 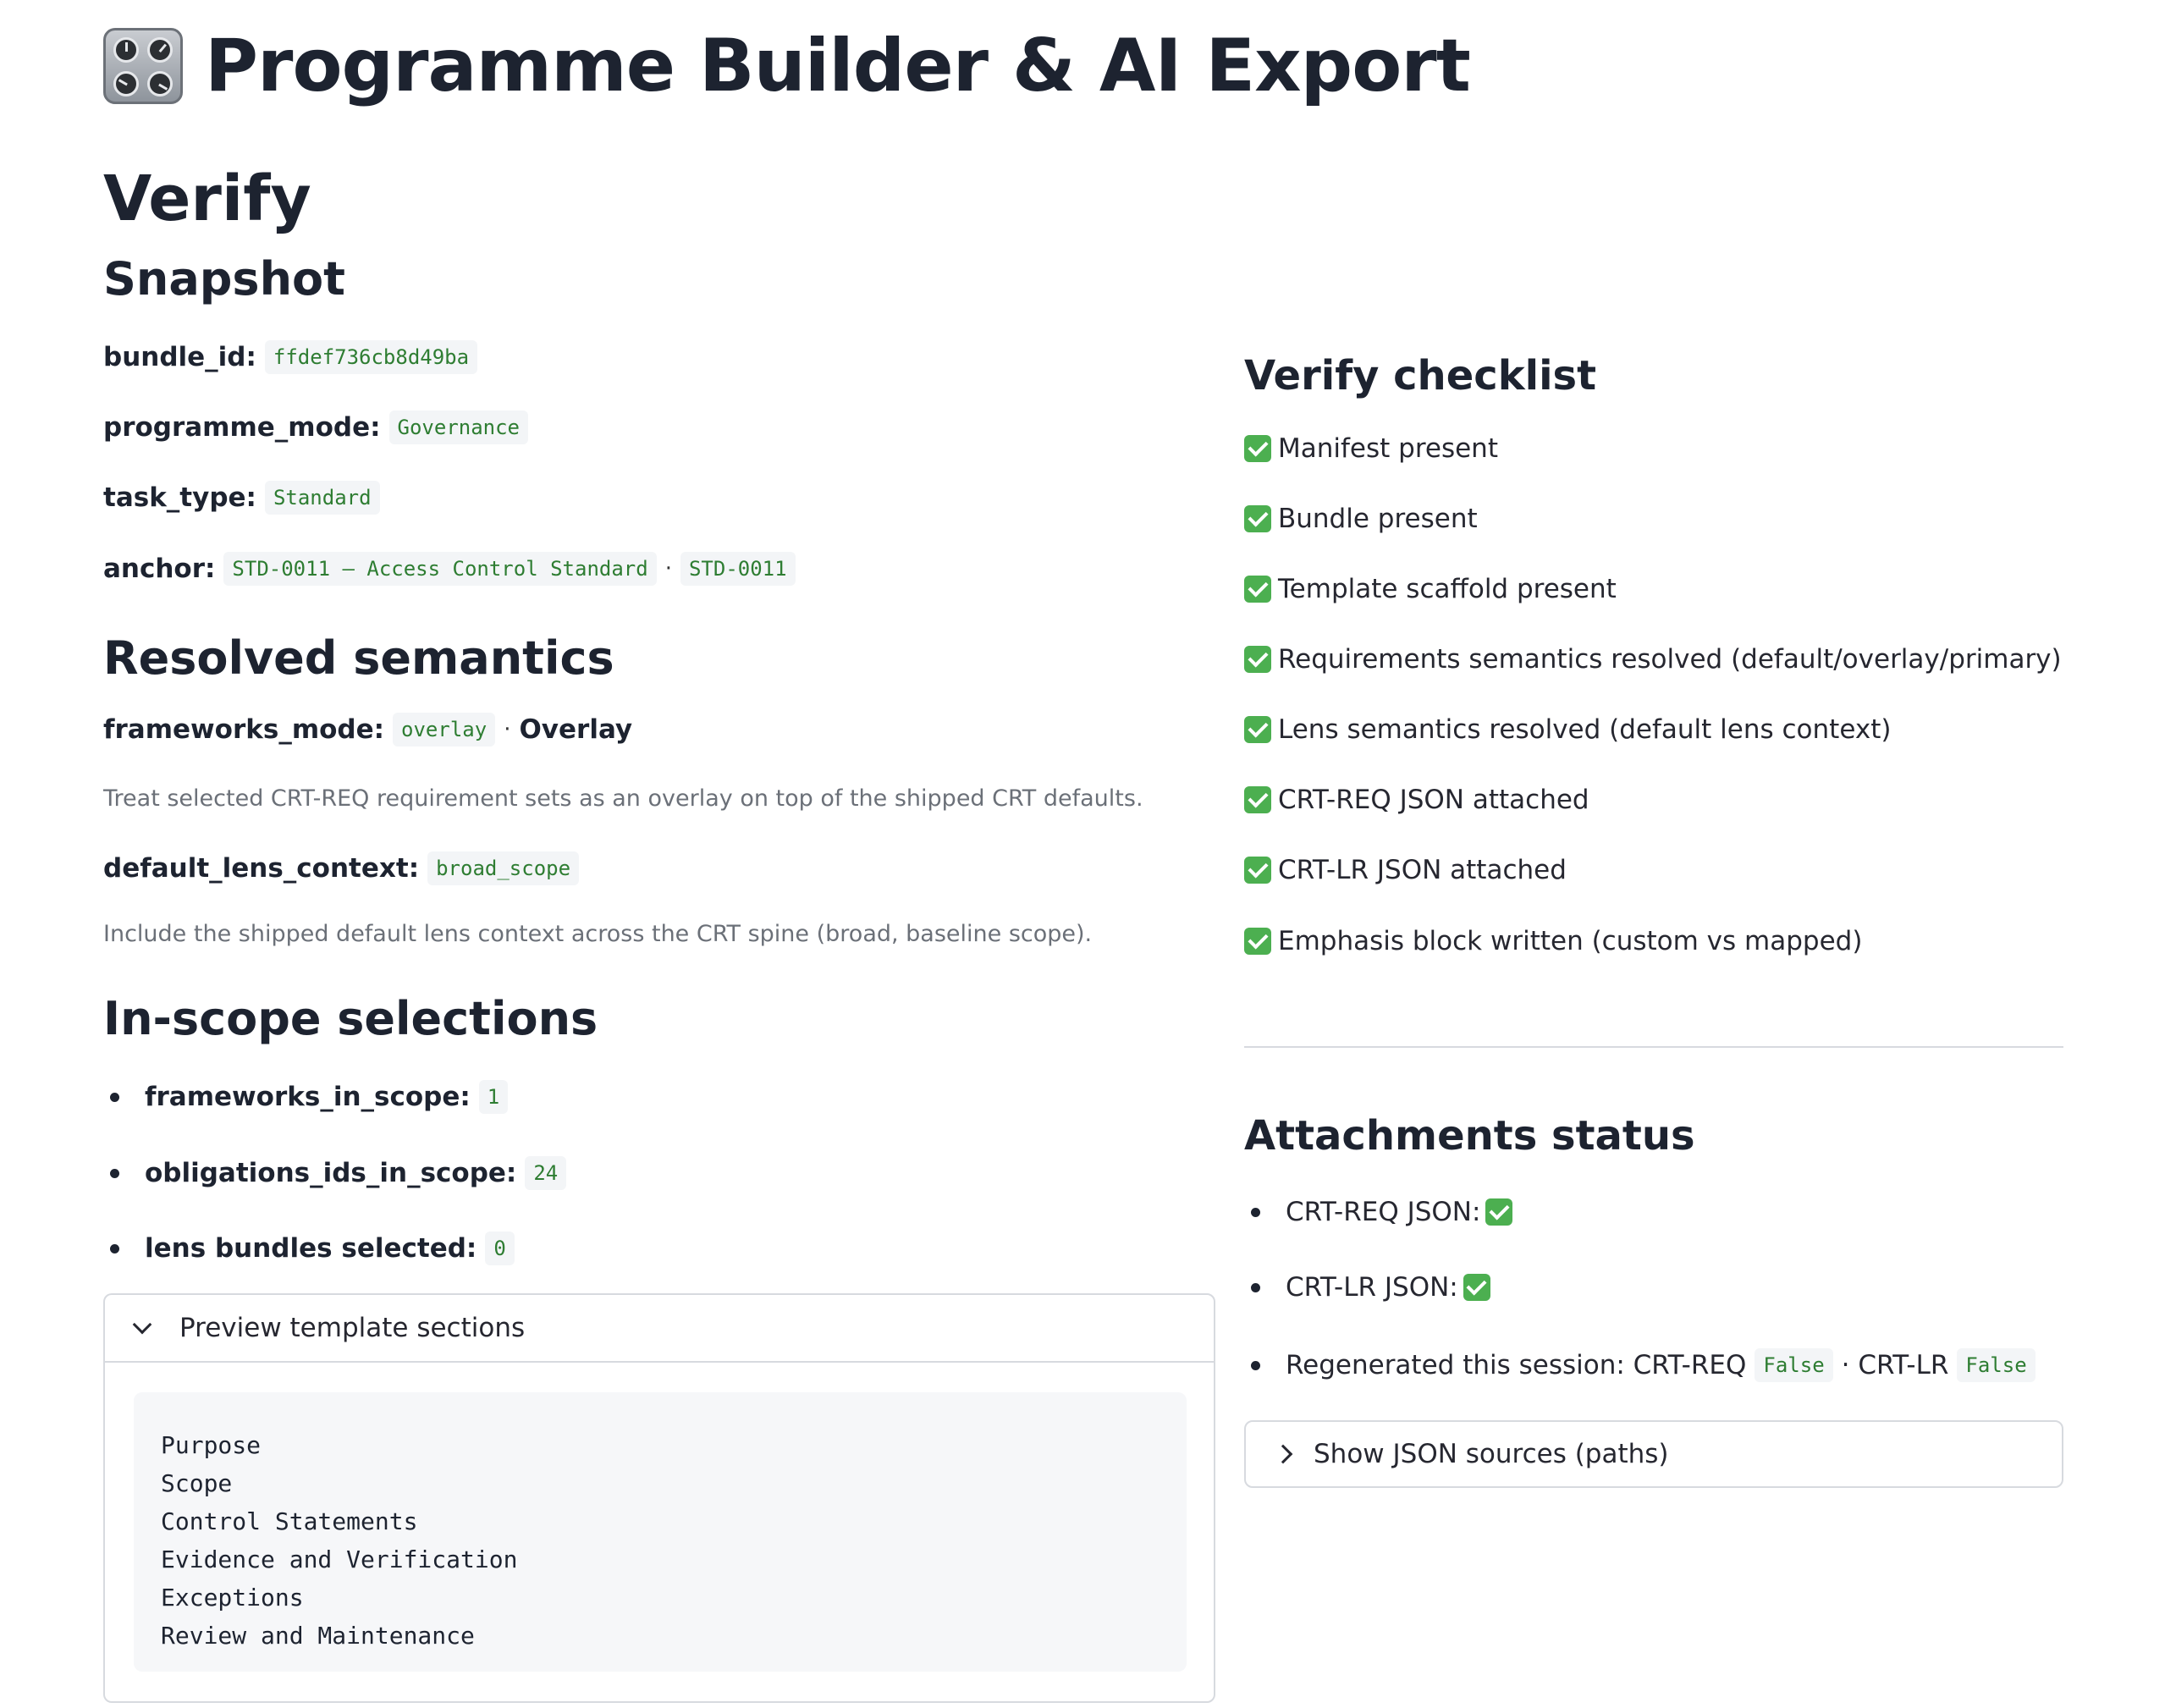 I want to click on checklist-item: CRT-REQ JSON attached, so click(x=1416, y=800).